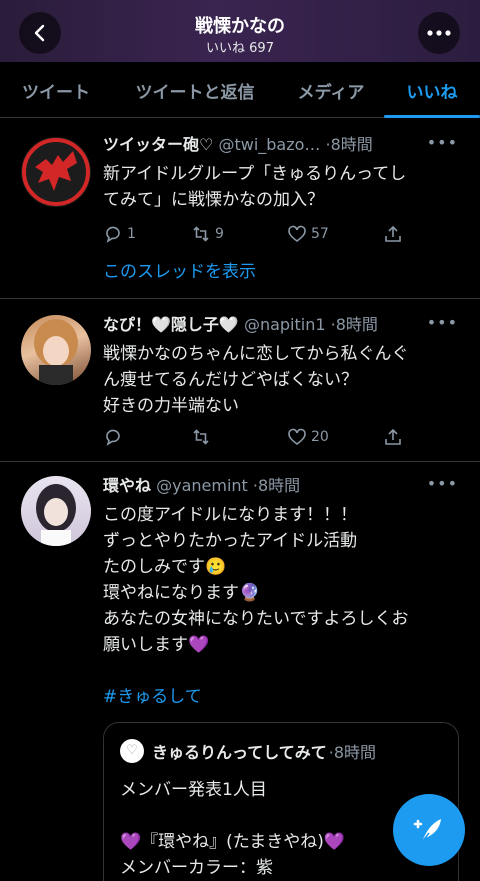 The height and width of the screenshot is (881, 480). What do you see at coordinates (308, 437) in the screenshot?
I see `like-button: 20` at bounding box center [308, 437].